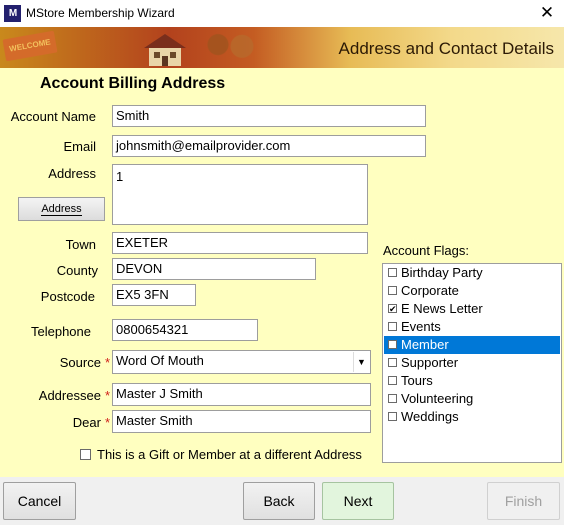 This screenshot has width=564, height=525. What do you see at coordinates (214, 269) in the screenshot?
I see `county-input: DEVON` at bounding box center [214, 269].